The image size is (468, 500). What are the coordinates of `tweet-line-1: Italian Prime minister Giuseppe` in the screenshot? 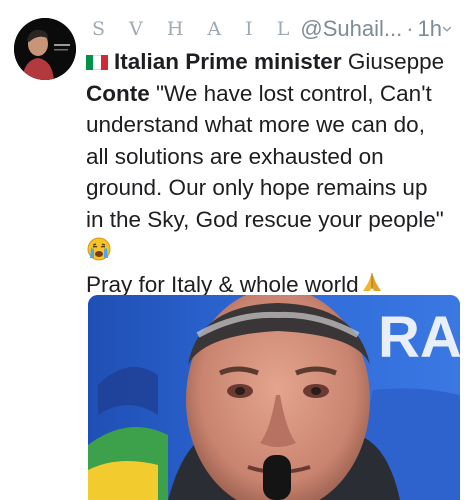 It's located at (272, 62).